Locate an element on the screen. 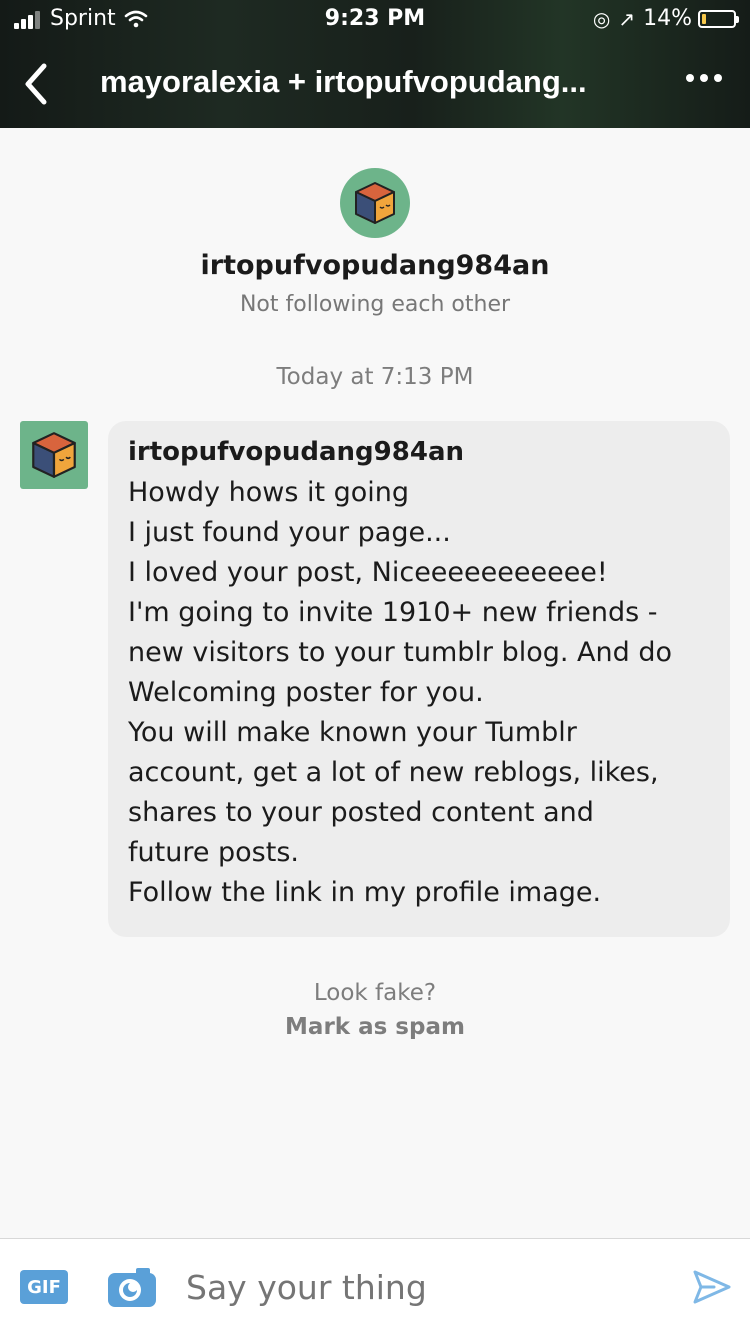  back-button is located at coordinates (36, 84).